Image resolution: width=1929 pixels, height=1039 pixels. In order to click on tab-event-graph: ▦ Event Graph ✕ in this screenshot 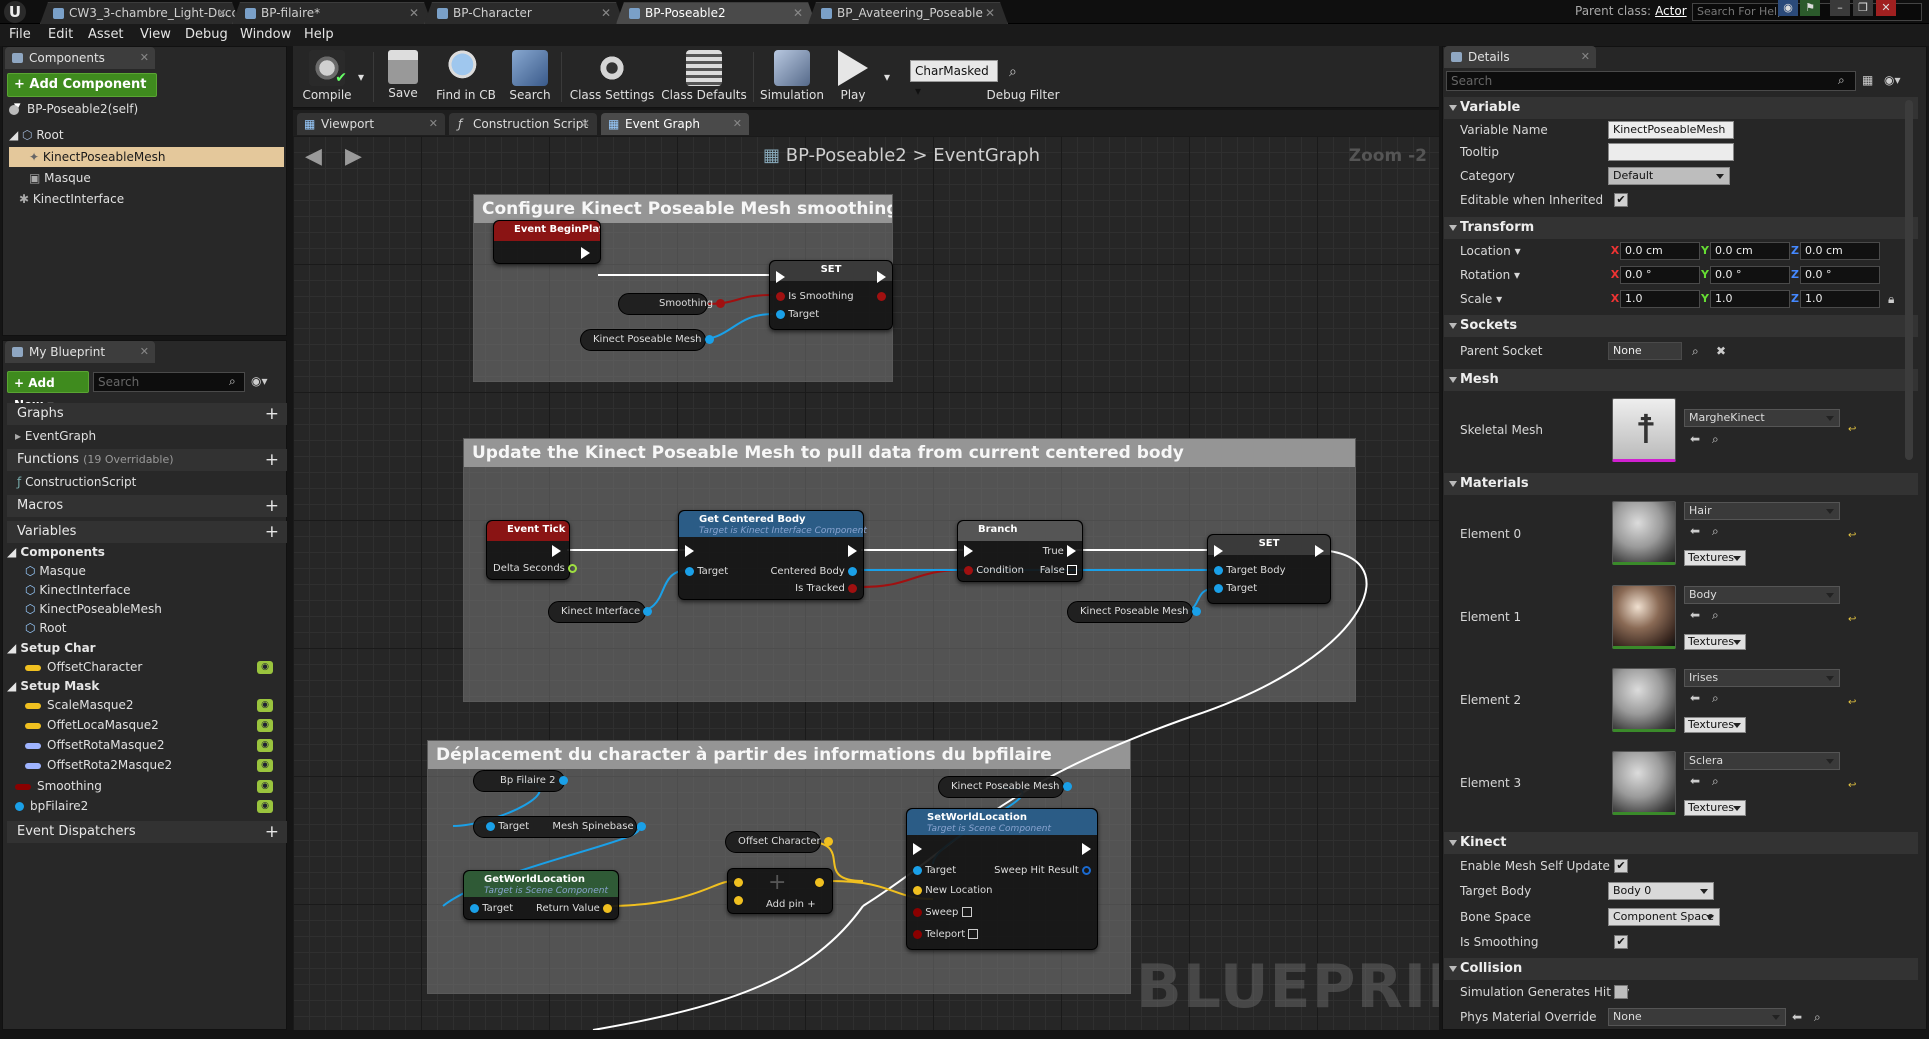, I will do `click(675, 124)`.